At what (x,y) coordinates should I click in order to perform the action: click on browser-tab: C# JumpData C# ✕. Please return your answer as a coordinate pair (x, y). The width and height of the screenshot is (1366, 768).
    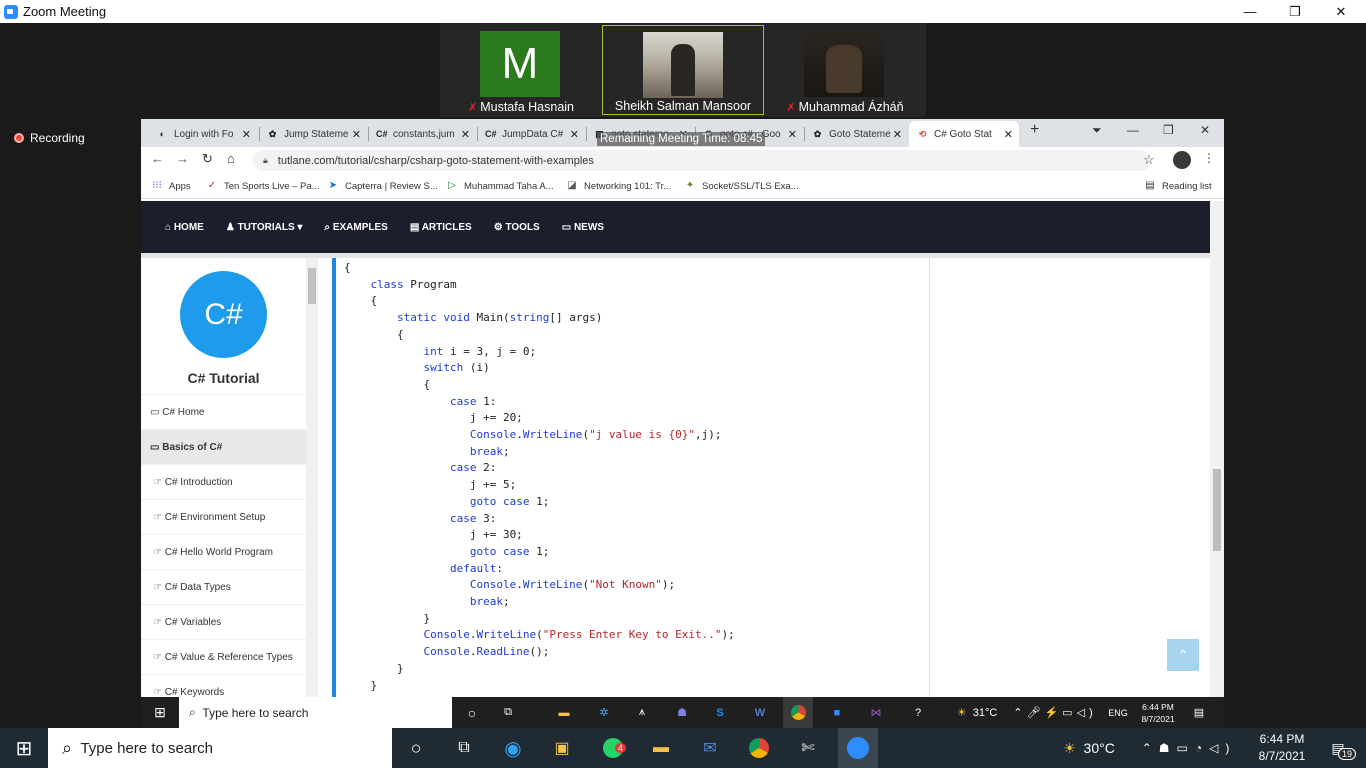
    Looking at the image, I should click on (531, 134).